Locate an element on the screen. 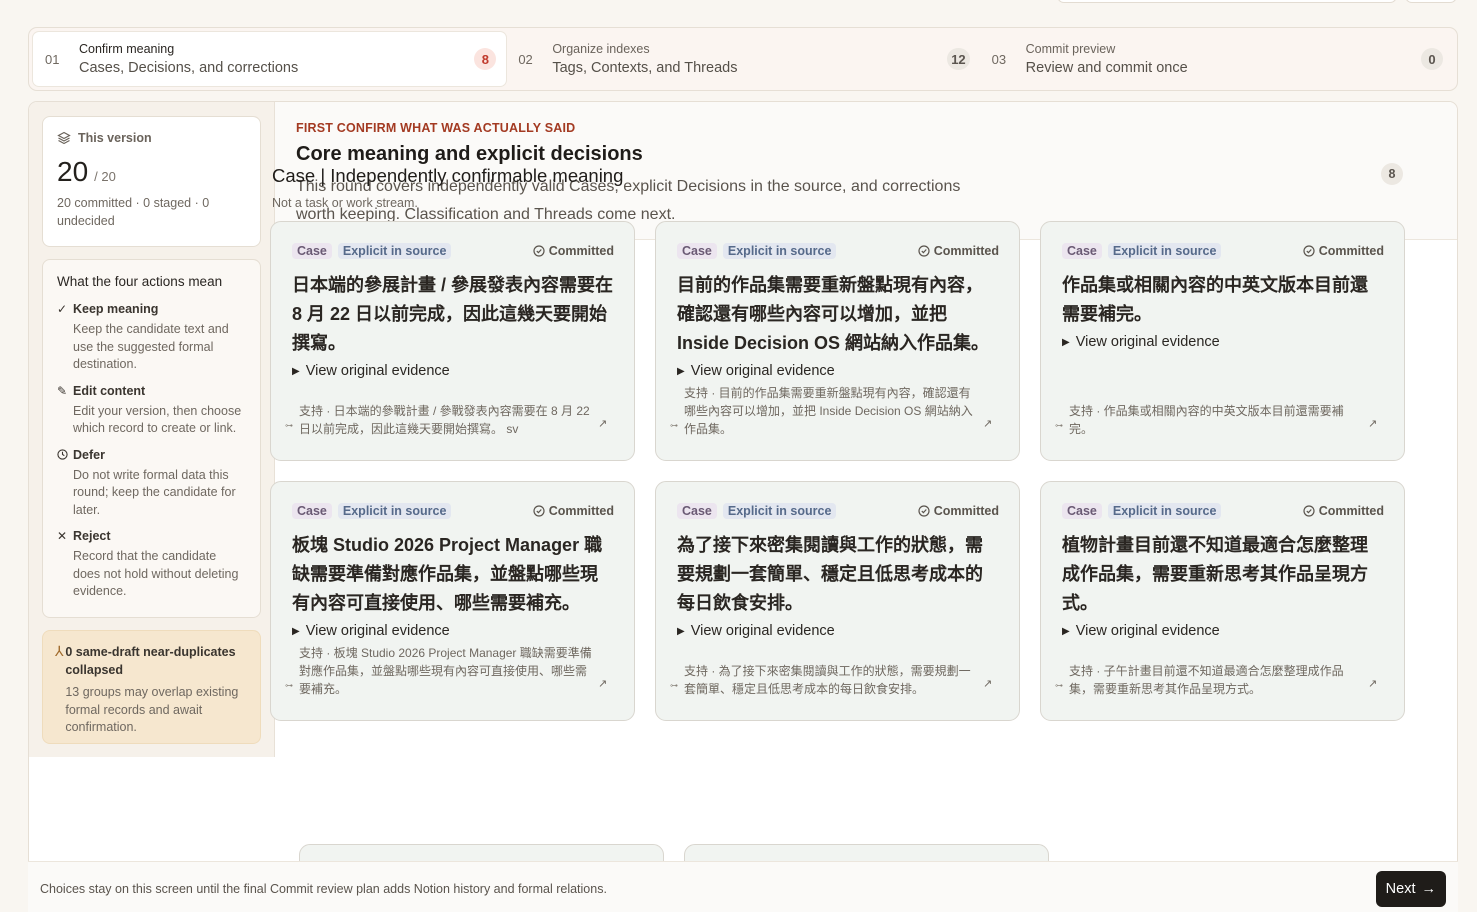  version-current: 20 is located at coordinates (73, 171).